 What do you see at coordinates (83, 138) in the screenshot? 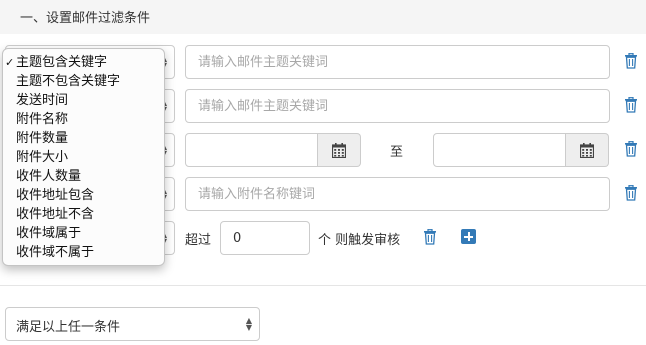
I see `dropdown-option: 附件数量` at bounding box center [83, 138].